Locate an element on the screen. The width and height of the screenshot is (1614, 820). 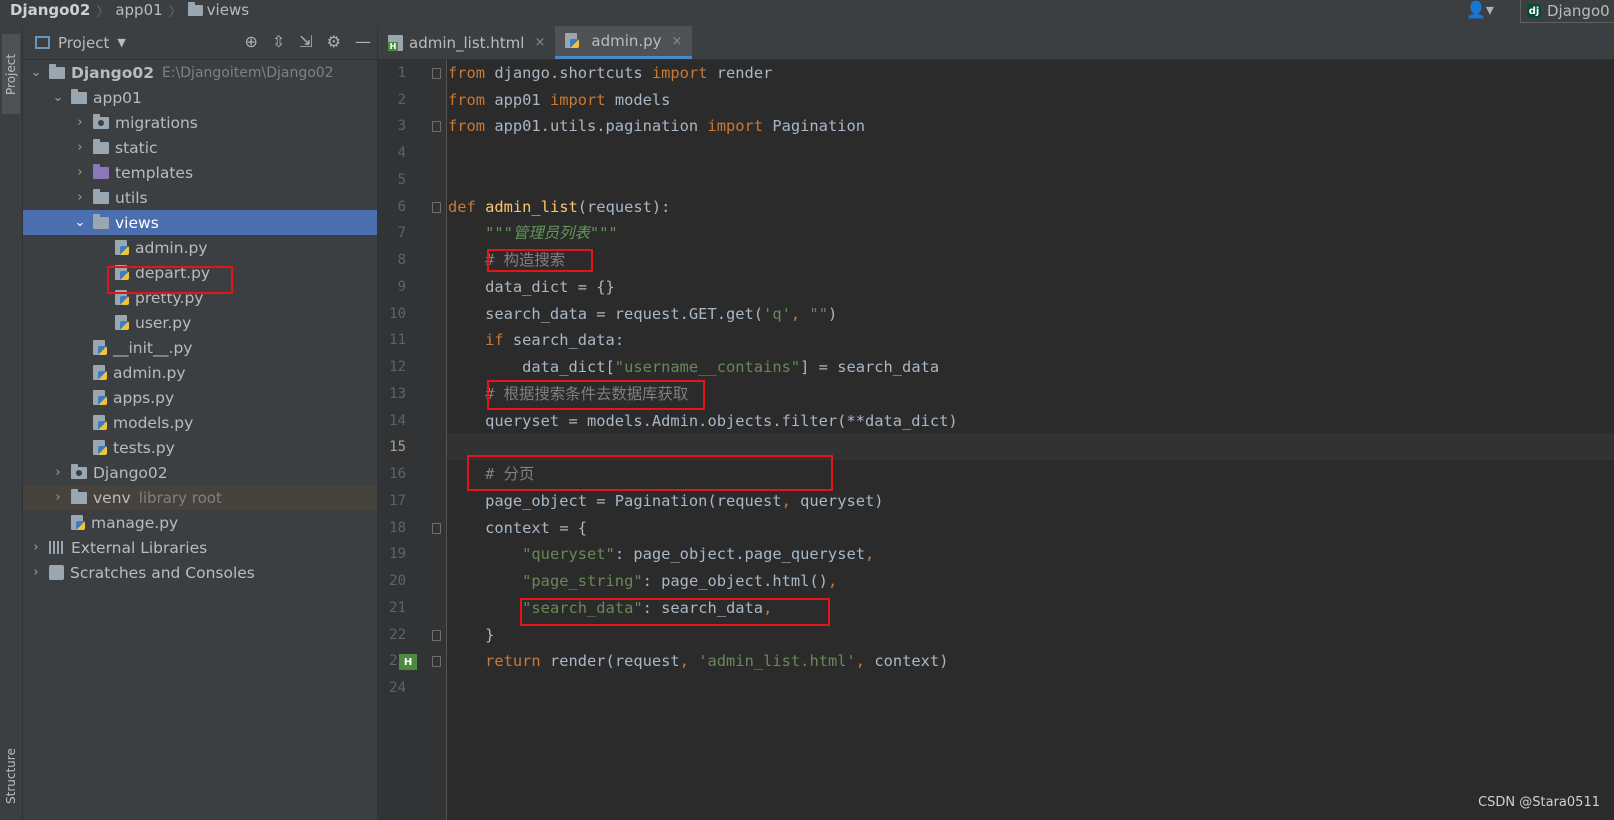
tree-item-label: app01 is located at coordinates (117, 97).